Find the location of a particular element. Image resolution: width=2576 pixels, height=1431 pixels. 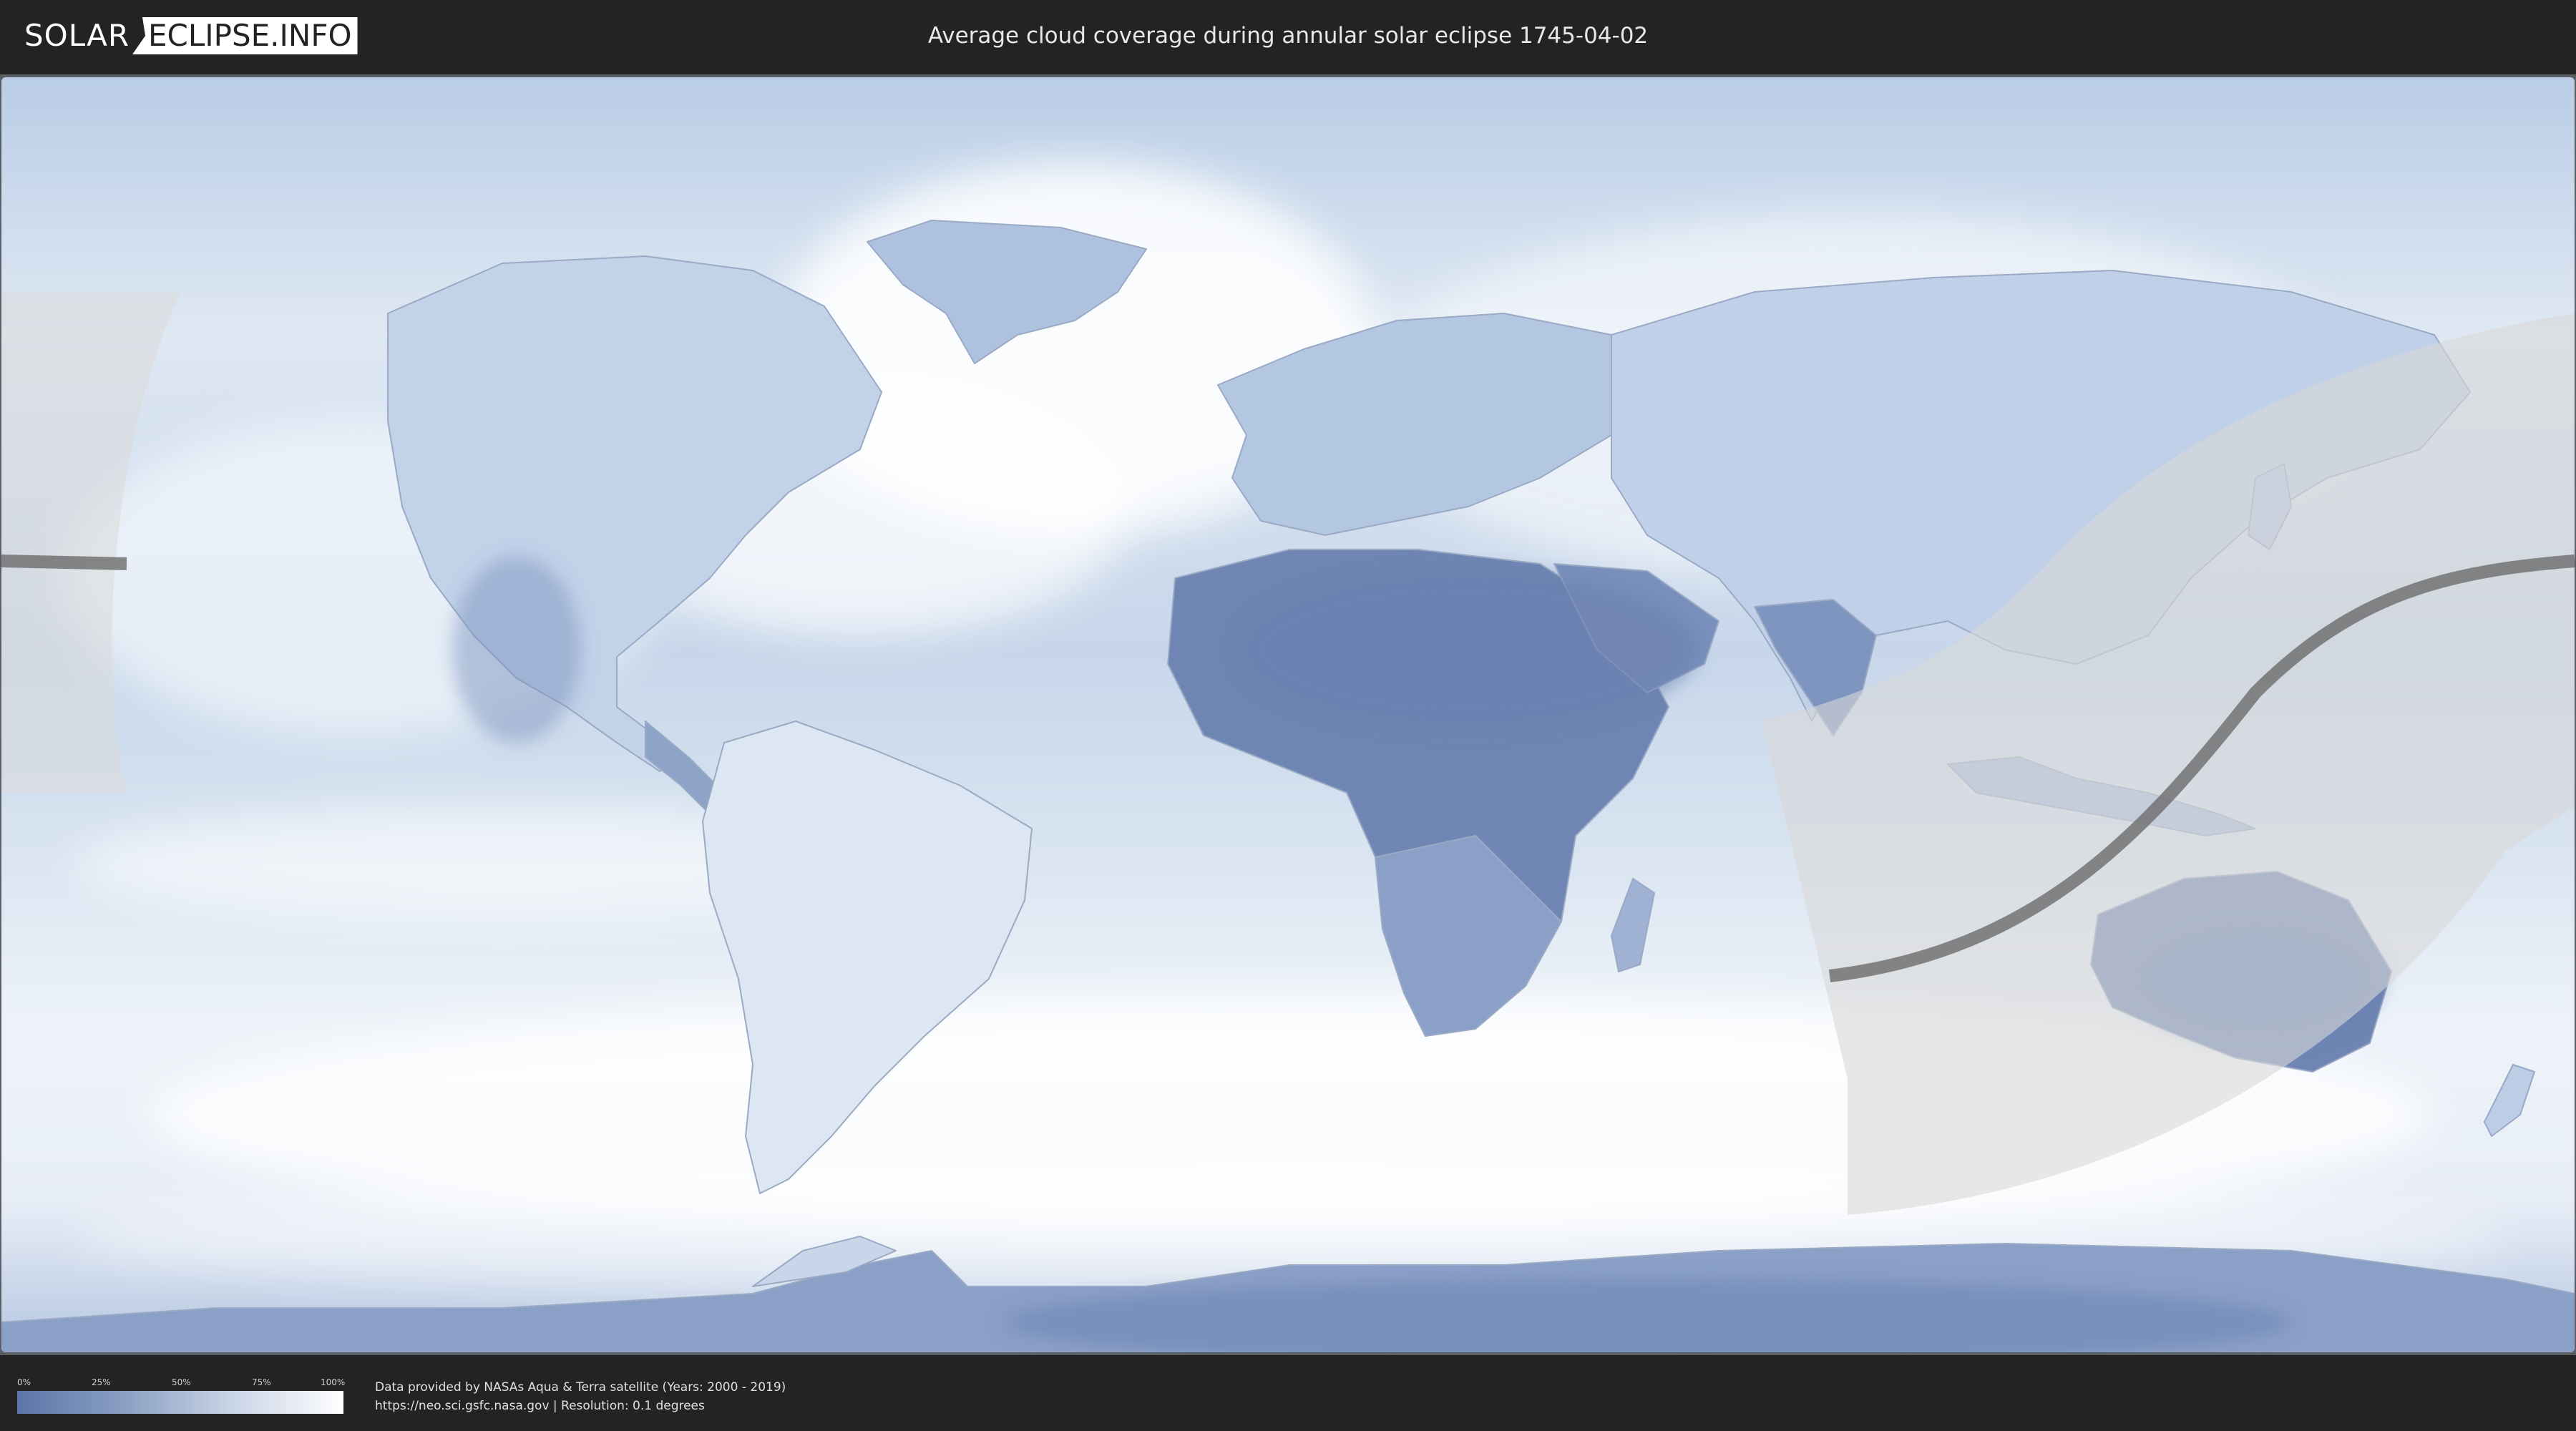

legend-ticks: 0% 25% 50% 75% 100% is located at coordinates (181, 1385).